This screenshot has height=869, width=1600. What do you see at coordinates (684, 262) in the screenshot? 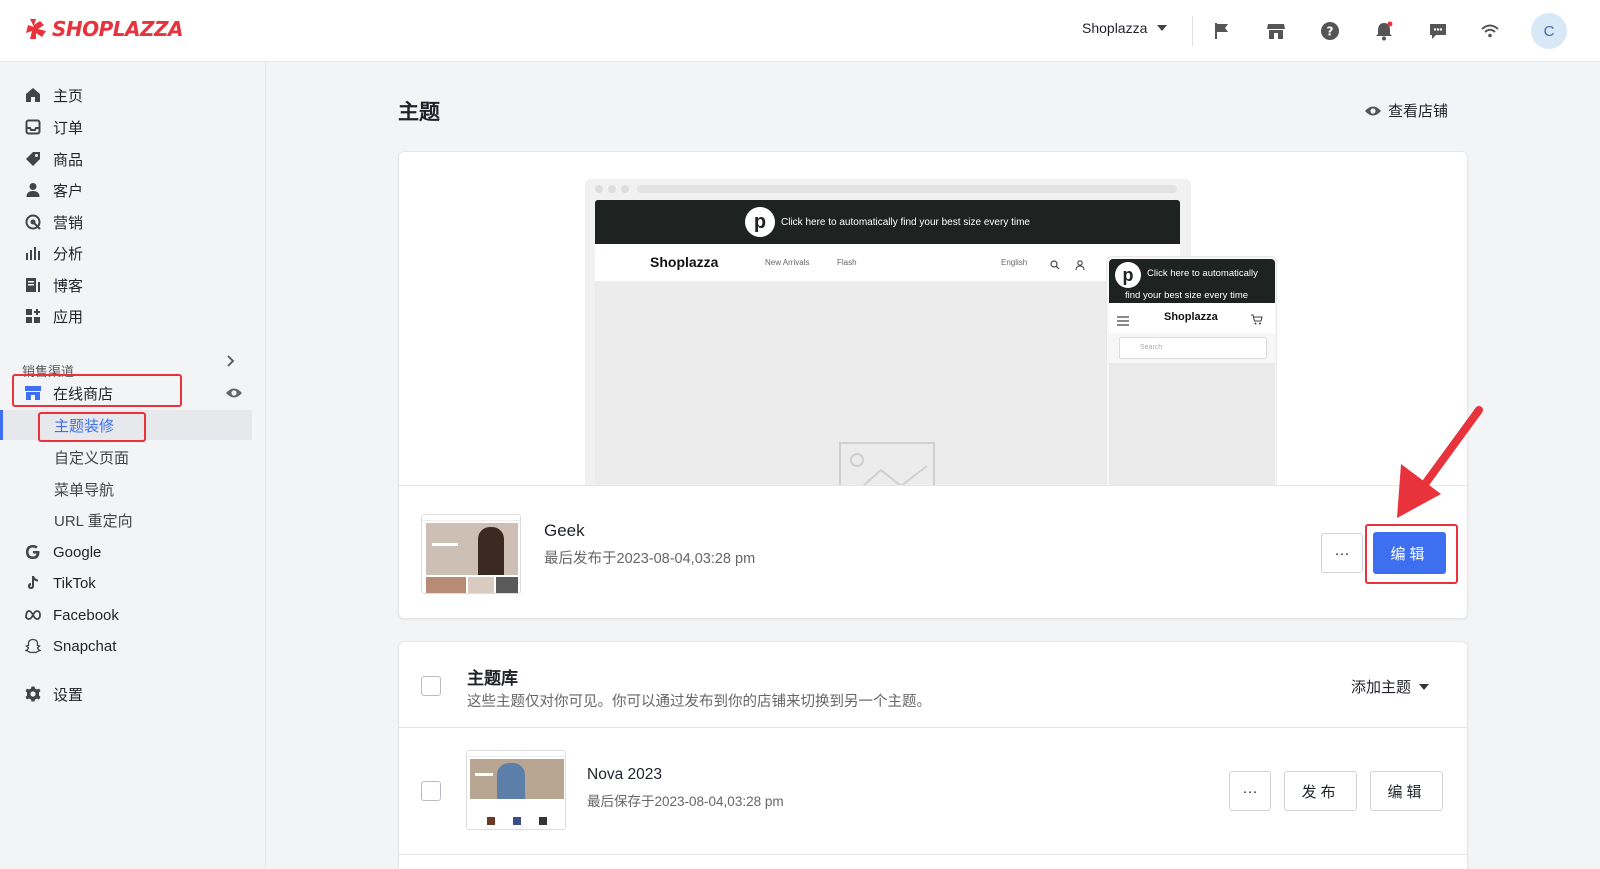
I see `preview-brand: Shoplazza` at bounding box center [684, 262].